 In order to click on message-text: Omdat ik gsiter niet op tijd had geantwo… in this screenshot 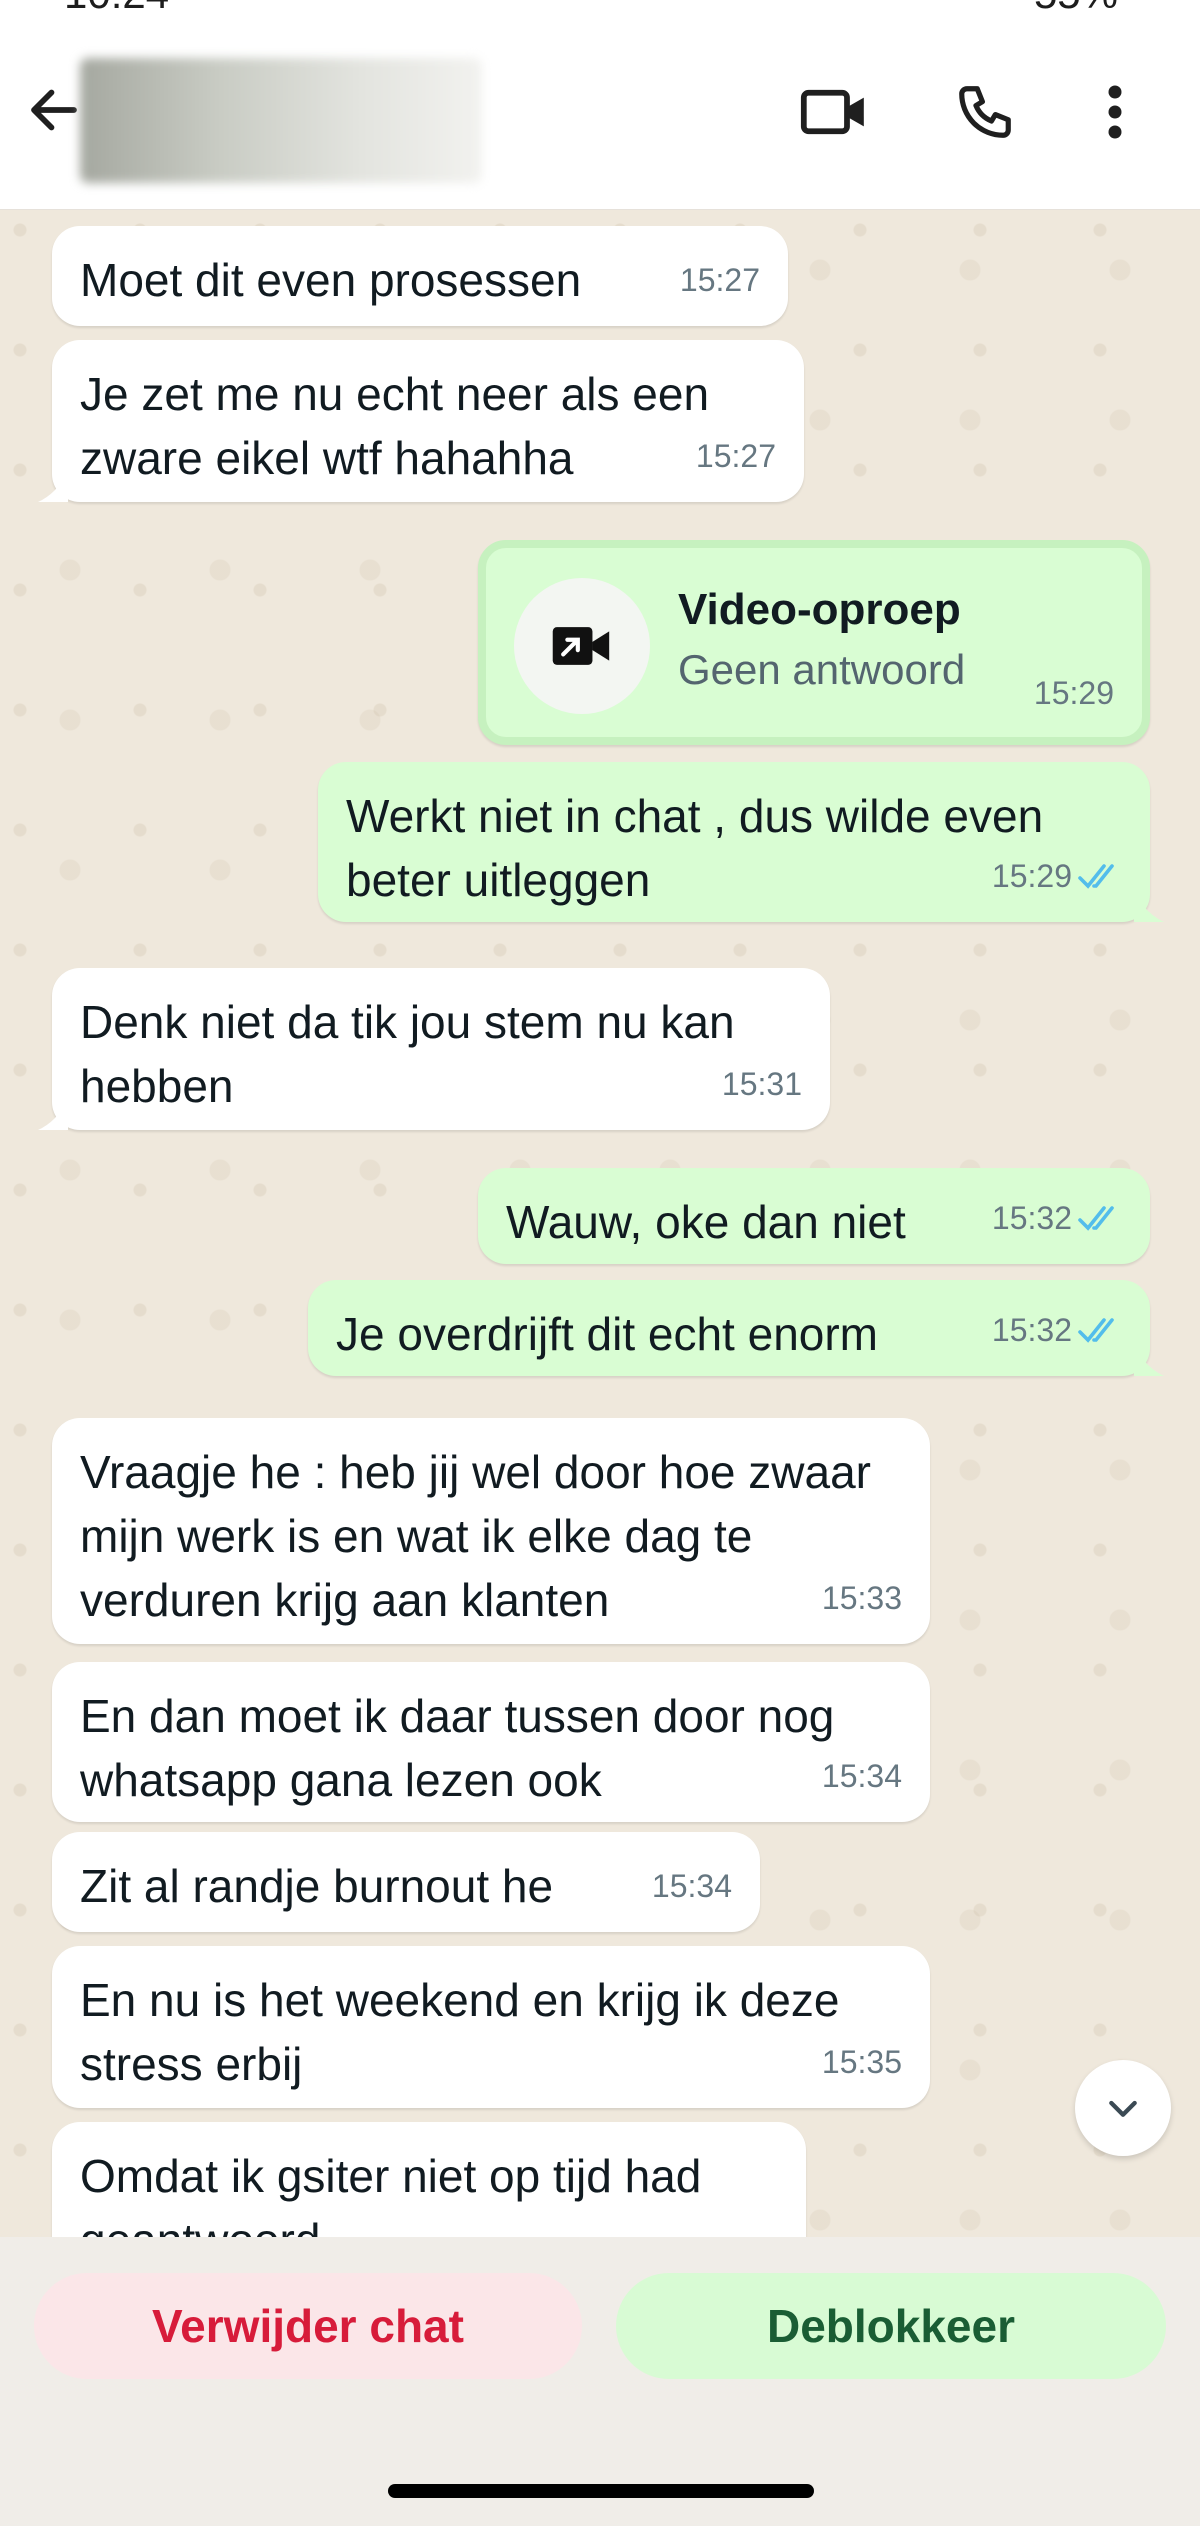, I will do `click(391, 2193)`.